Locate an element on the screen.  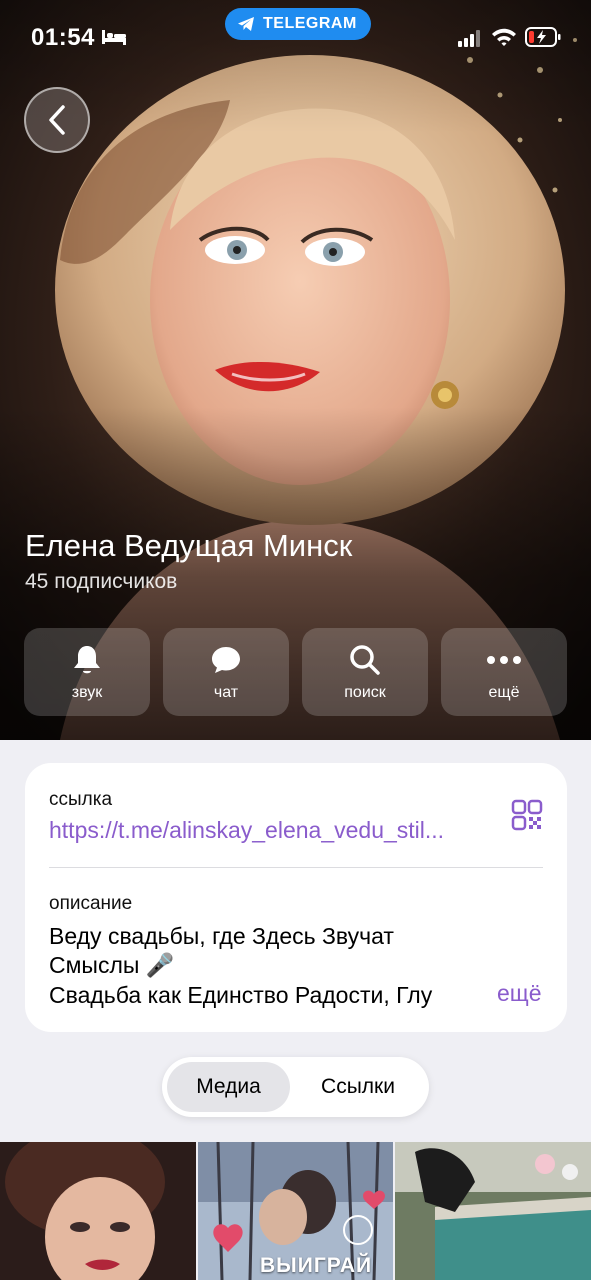
channel-name: Елена Ведущая Минск is located at coordinates (189, 545).